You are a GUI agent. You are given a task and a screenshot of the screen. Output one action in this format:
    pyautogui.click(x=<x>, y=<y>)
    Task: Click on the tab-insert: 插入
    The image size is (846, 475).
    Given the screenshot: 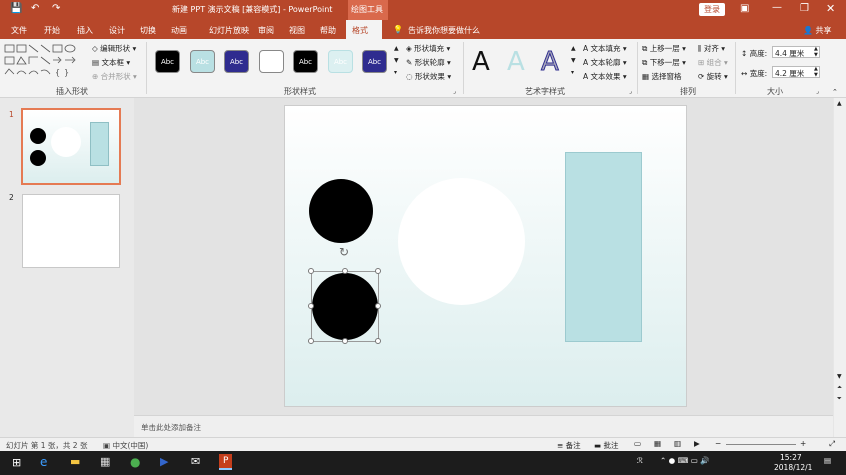 What is the action you would take?
    pyautogui.click(x=85, y=30)
    